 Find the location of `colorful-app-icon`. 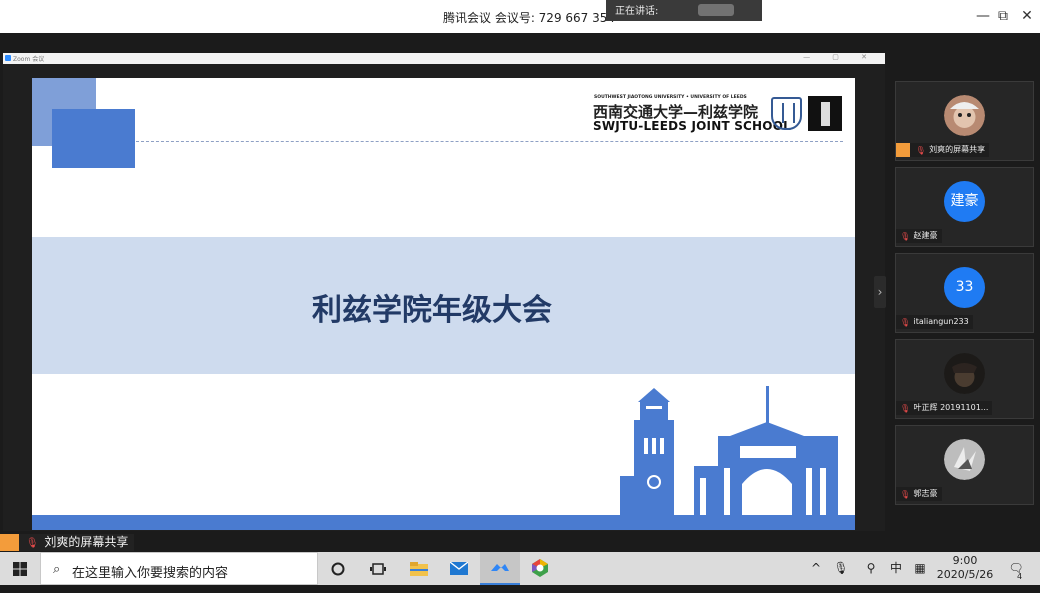

colorful-app-icon is located at coordinates (540, 568).